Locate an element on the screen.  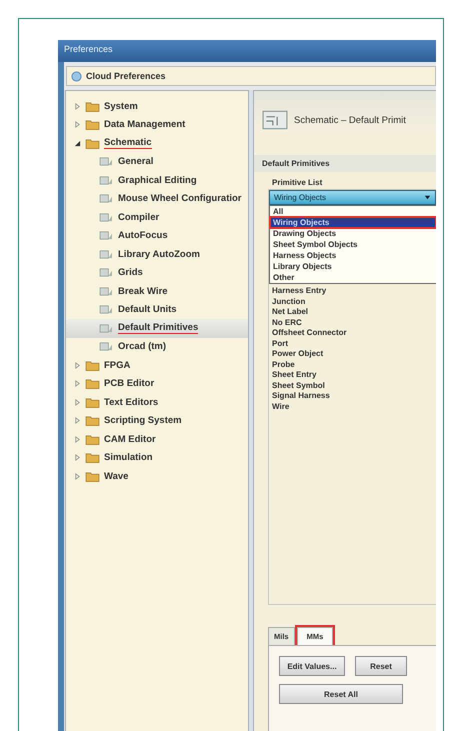
tree-row: Compiler is located at coordinates (157, 217).